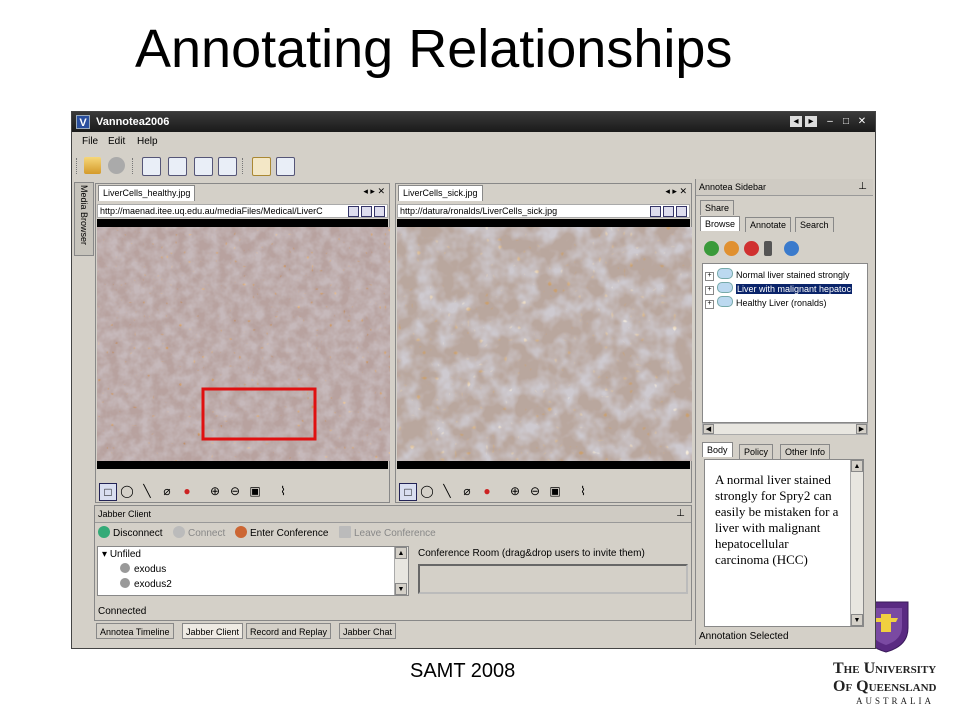 The width and height of the screenshot is (960, 720). I want to click on contact-item: exodus, so click(143, 569).